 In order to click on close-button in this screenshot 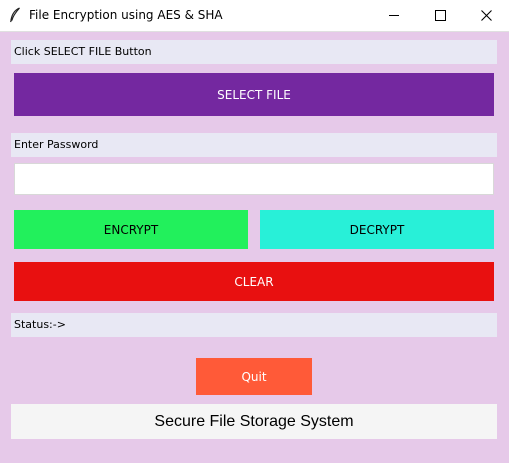, I will do `click(486, 15)`.